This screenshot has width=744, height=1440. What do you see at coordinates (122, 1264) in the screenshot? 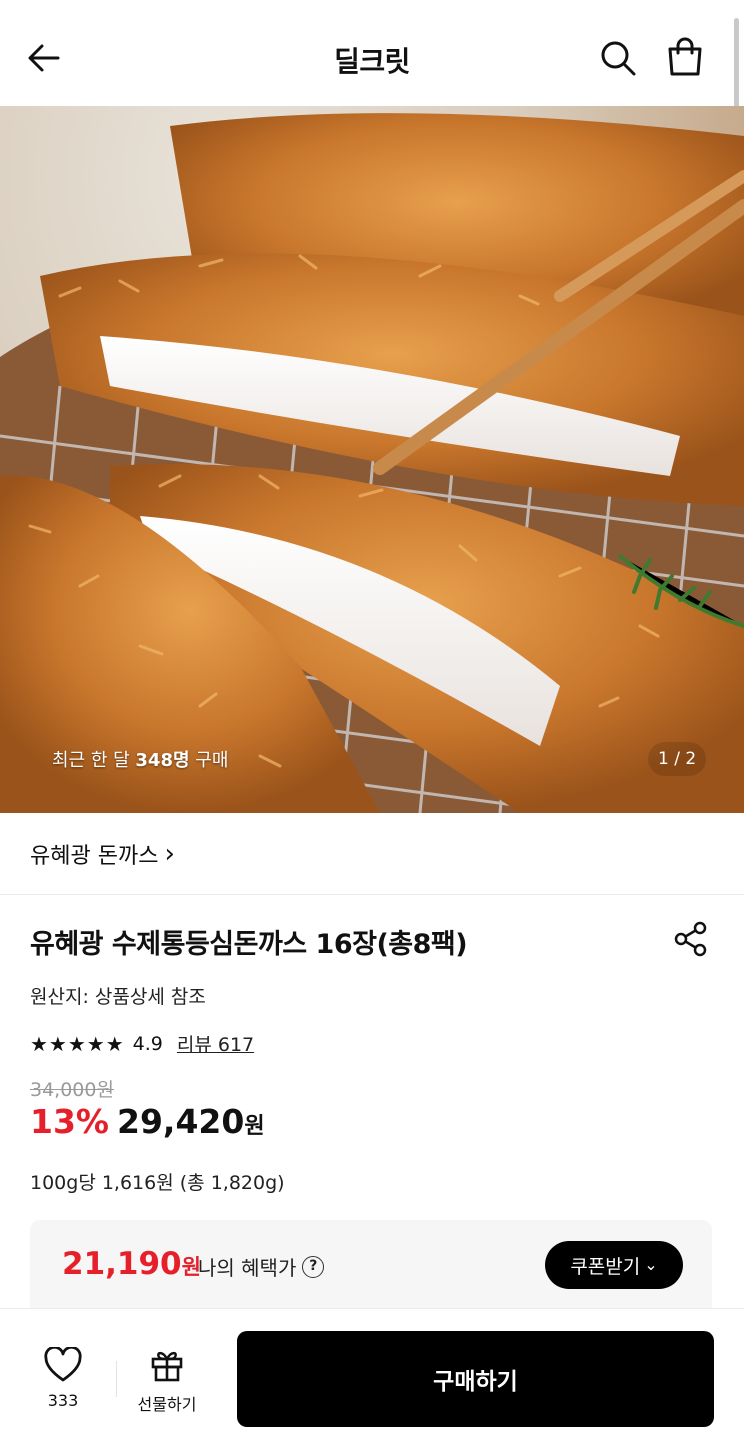
I see `benefit-price-value: 21,190` at bounding box center [122, 1264].